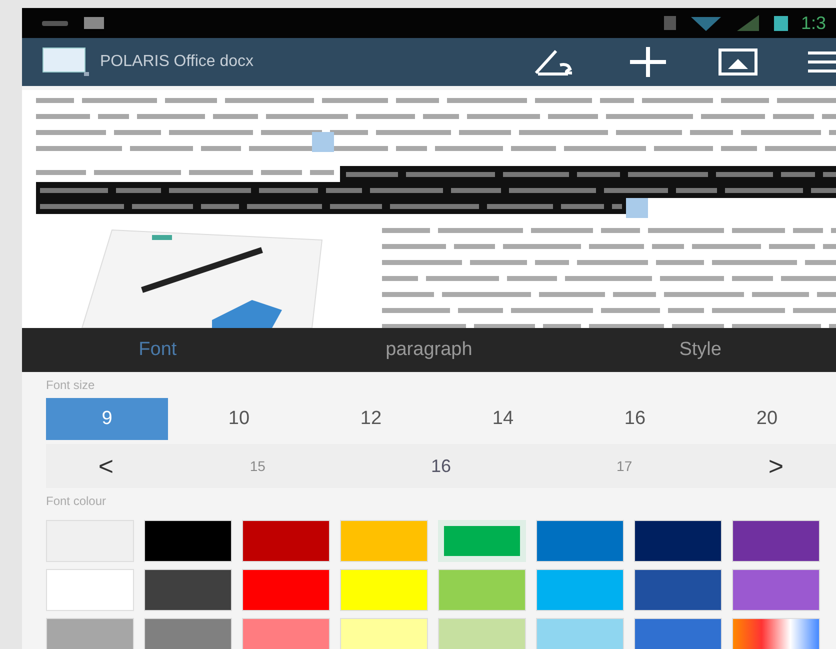 Image resolution: width=836 pixels, height=649 pixels. Describe the element at coordinates (780, 23) in the screenshot. I see `battery-icon` at that location.